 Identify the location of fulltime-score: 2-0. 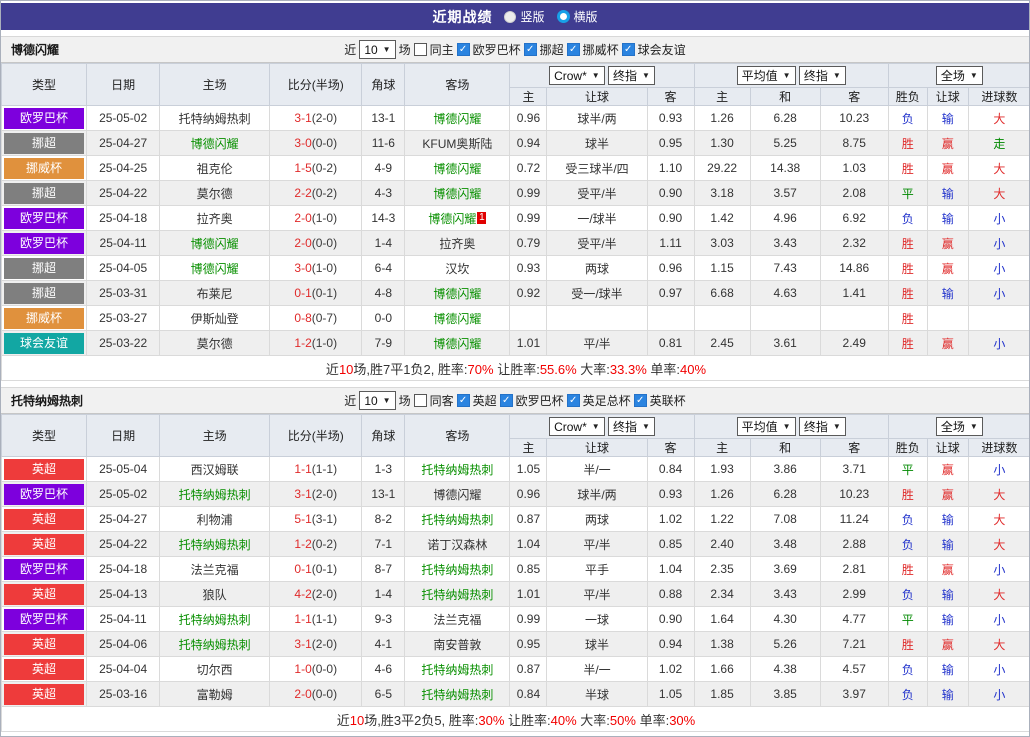
(303, 694).